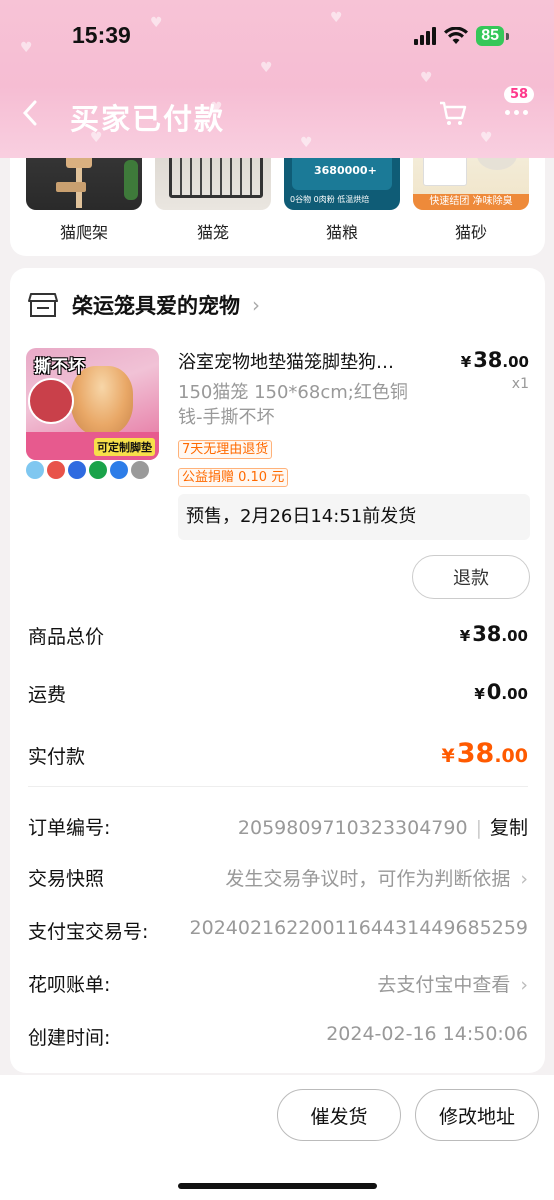  Describe the element at coordinates (69, 828) in the screenshot. I see `order-number-label: 订单编号:` at that location.